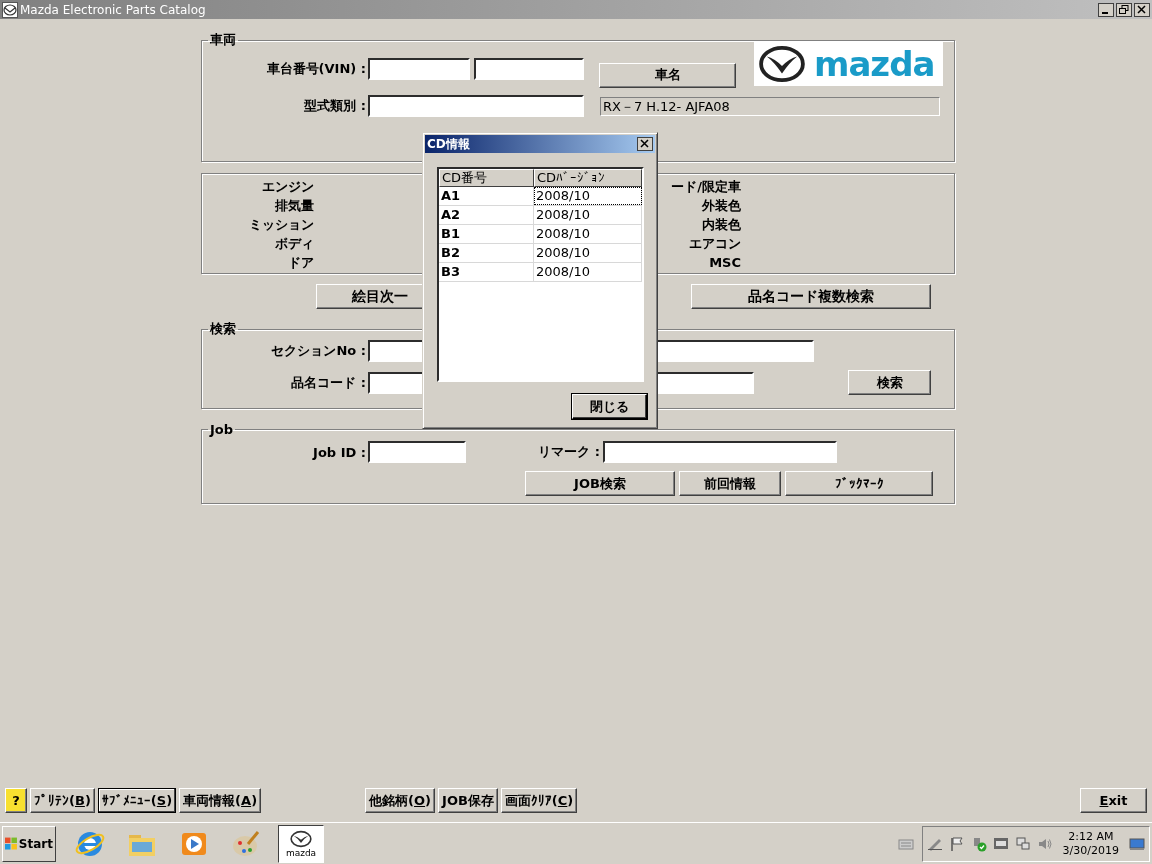 The image size is (1152, 864). Describe the element at coordinates (417, 452) in the screenshot. I see `job-id-field` at that location.